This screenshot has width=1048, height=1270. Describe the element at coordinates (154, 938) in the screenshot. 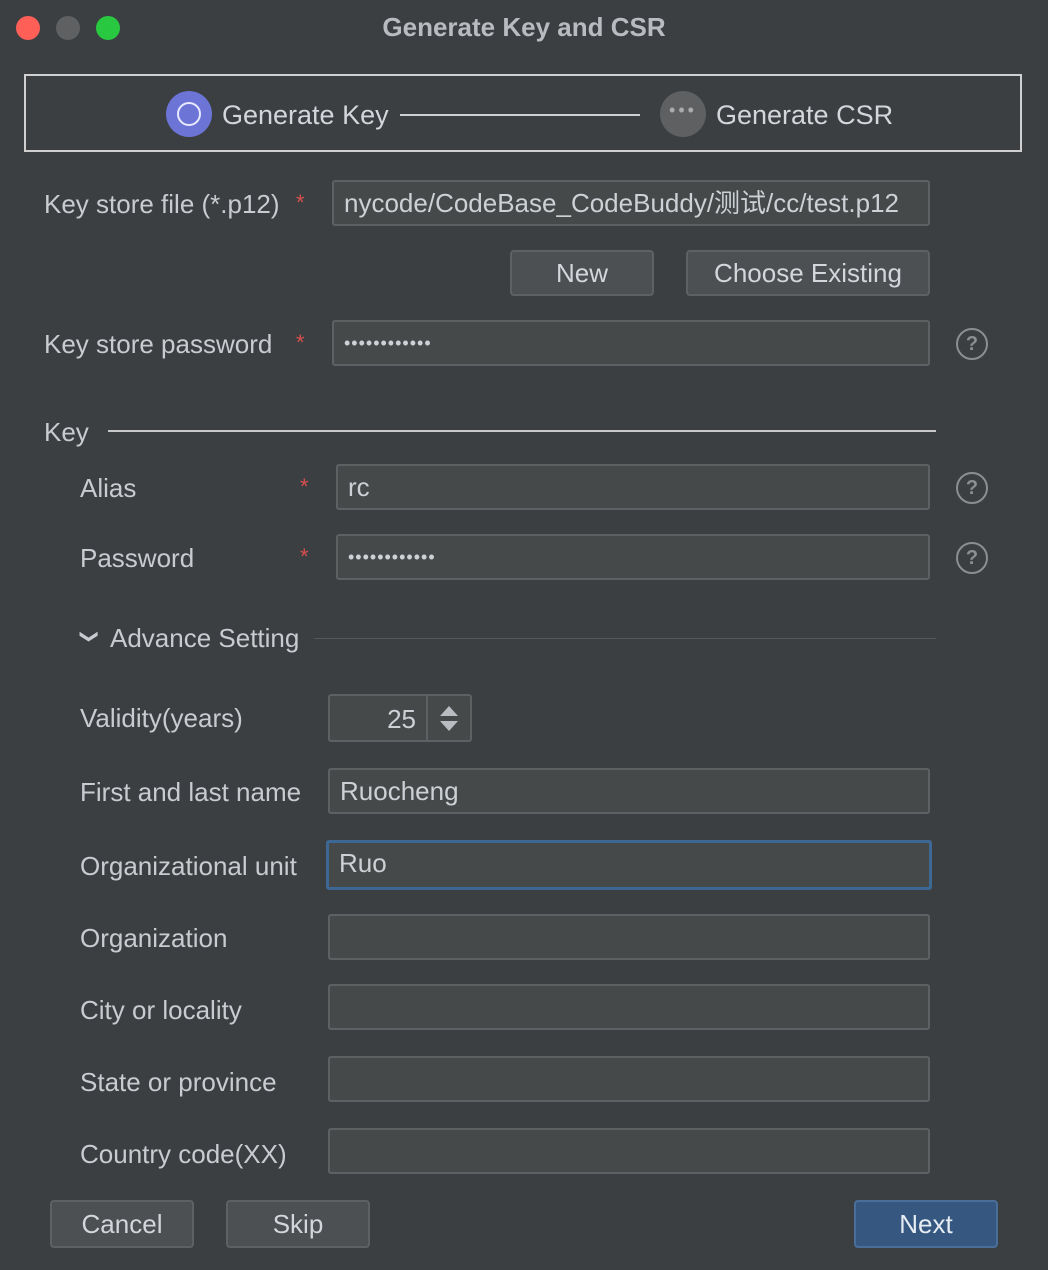

I see `organization-label: Organization` at that location.